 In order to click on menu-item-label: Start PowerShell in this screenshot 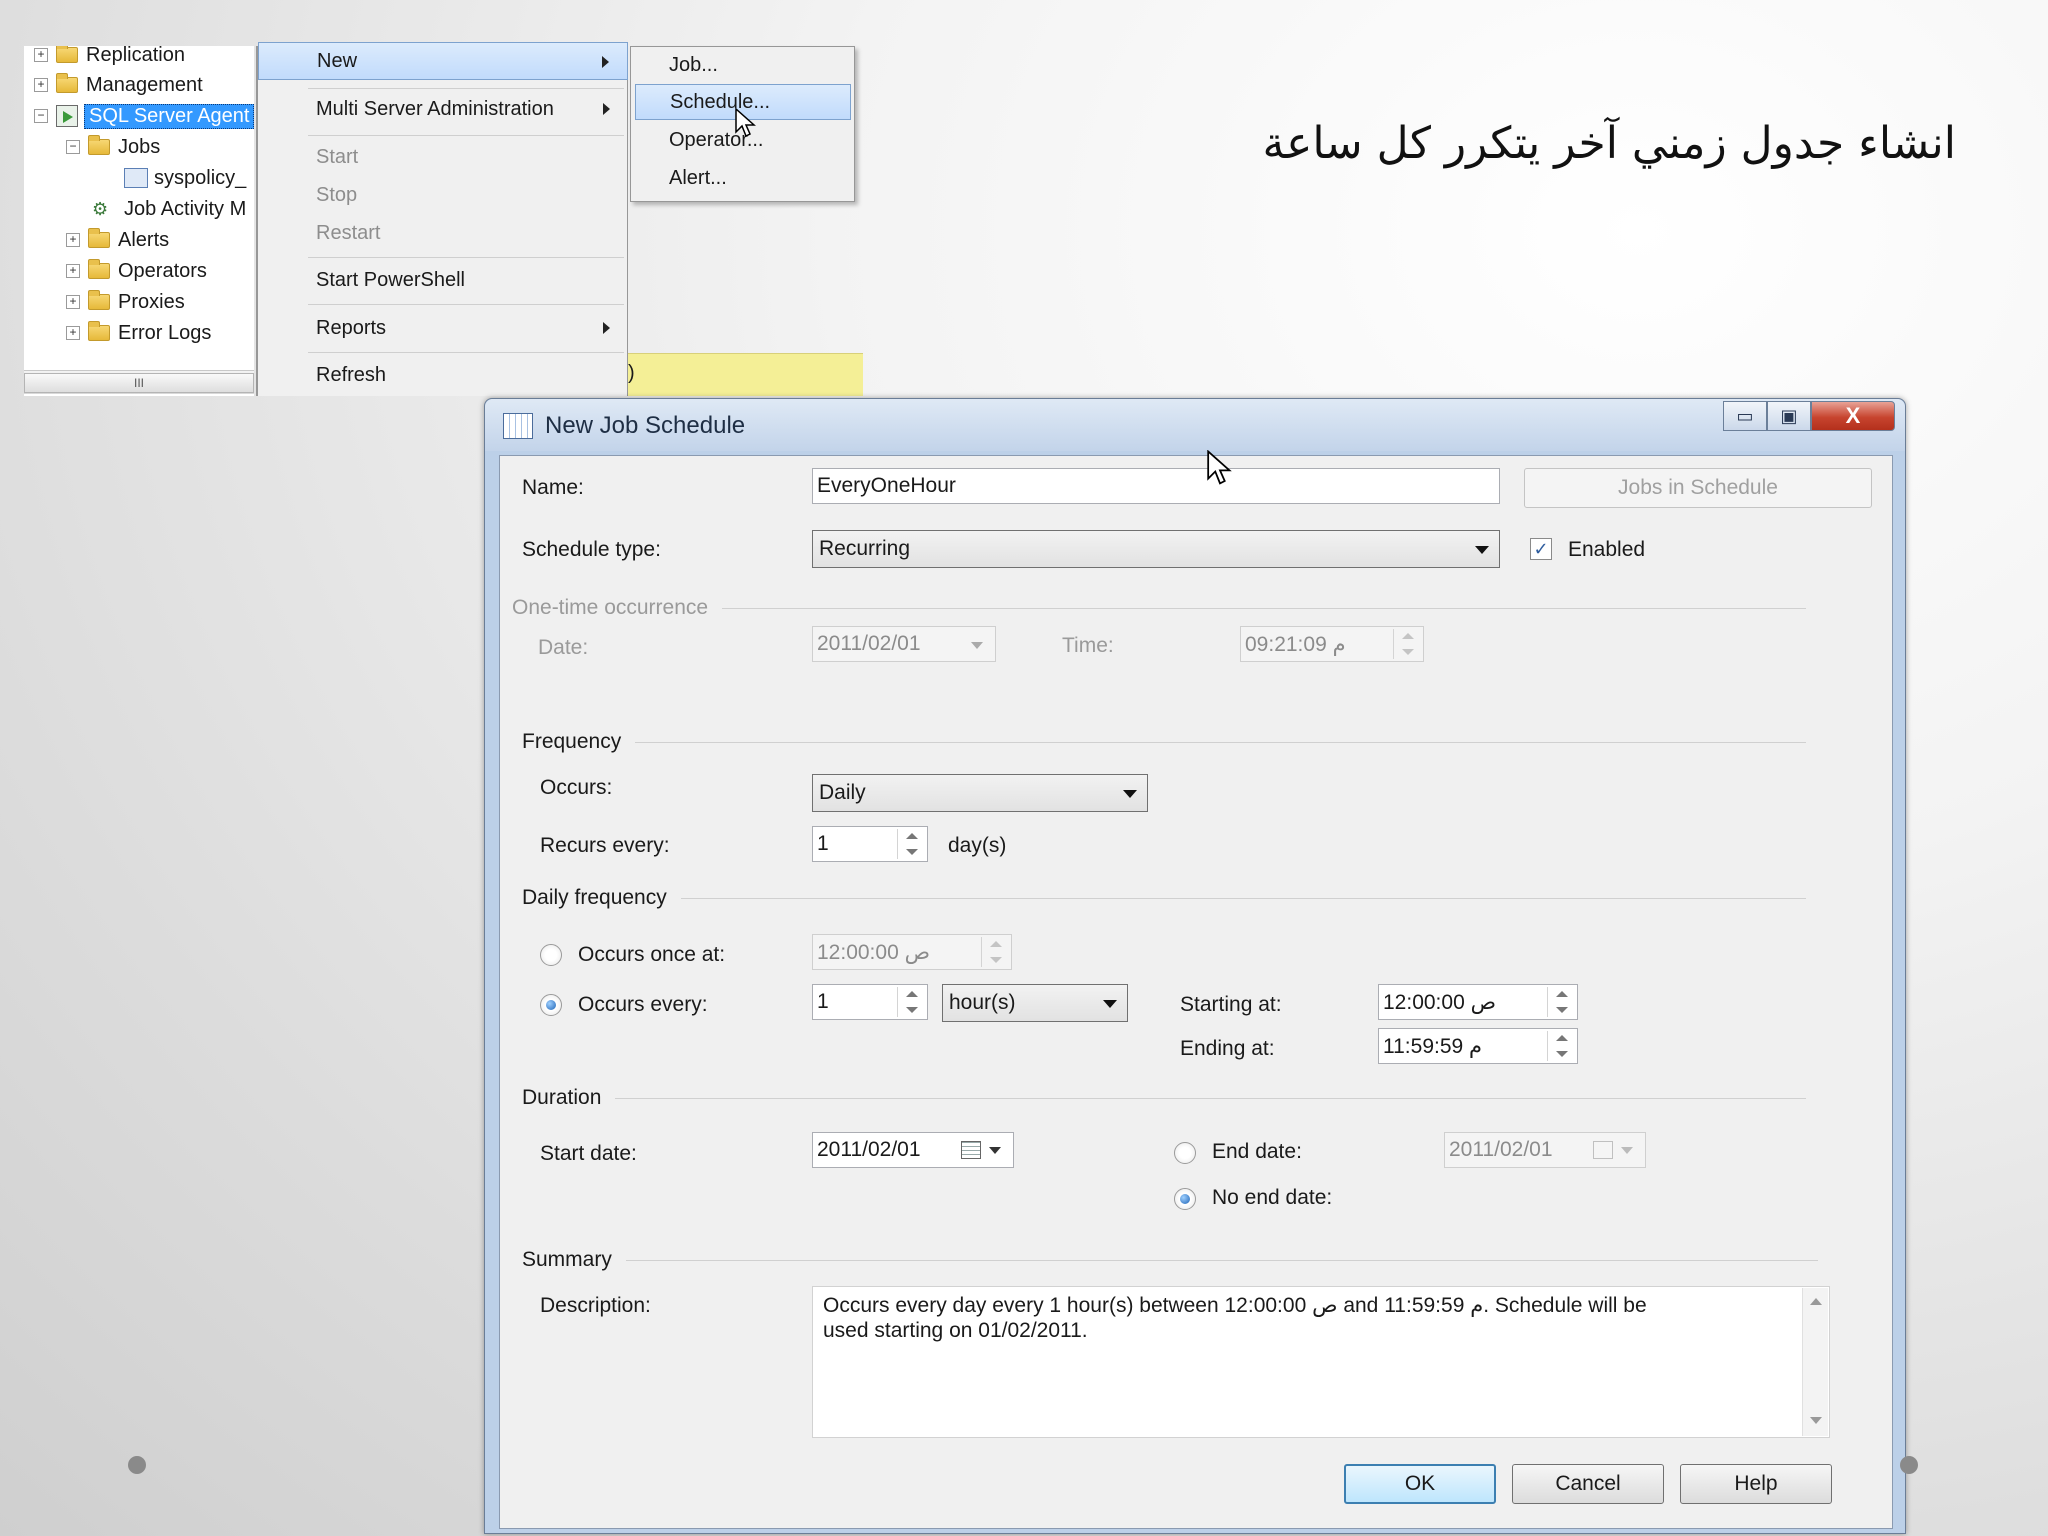, I will do `click(390, 279)`.